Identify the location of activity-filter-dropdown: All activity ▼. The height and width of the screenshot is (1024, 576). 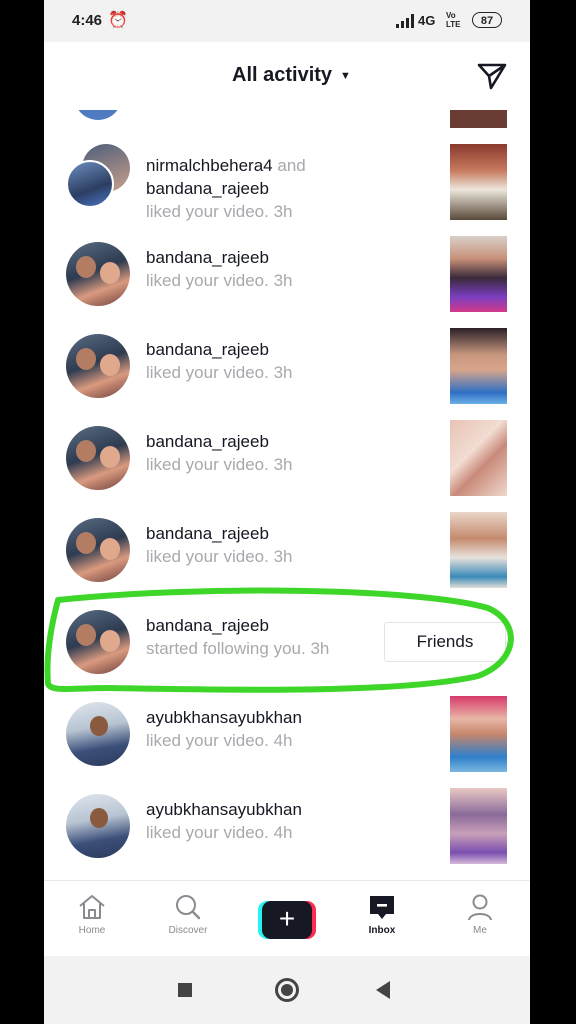
(291, 75).